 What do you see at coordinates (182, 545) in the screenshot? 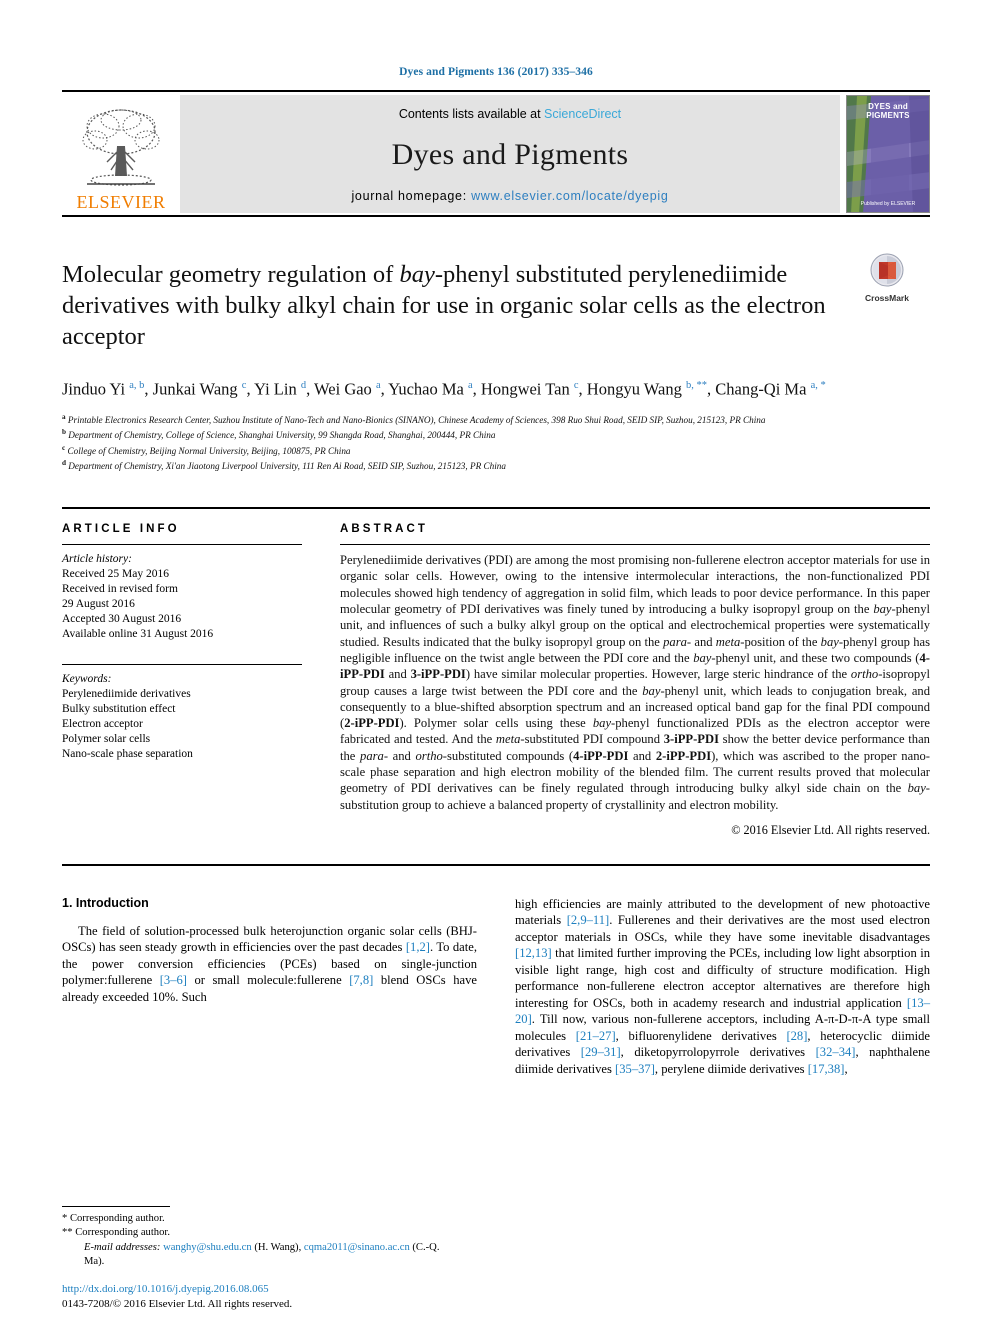
I see `article-info-rule` at bounding box center [182, 545].